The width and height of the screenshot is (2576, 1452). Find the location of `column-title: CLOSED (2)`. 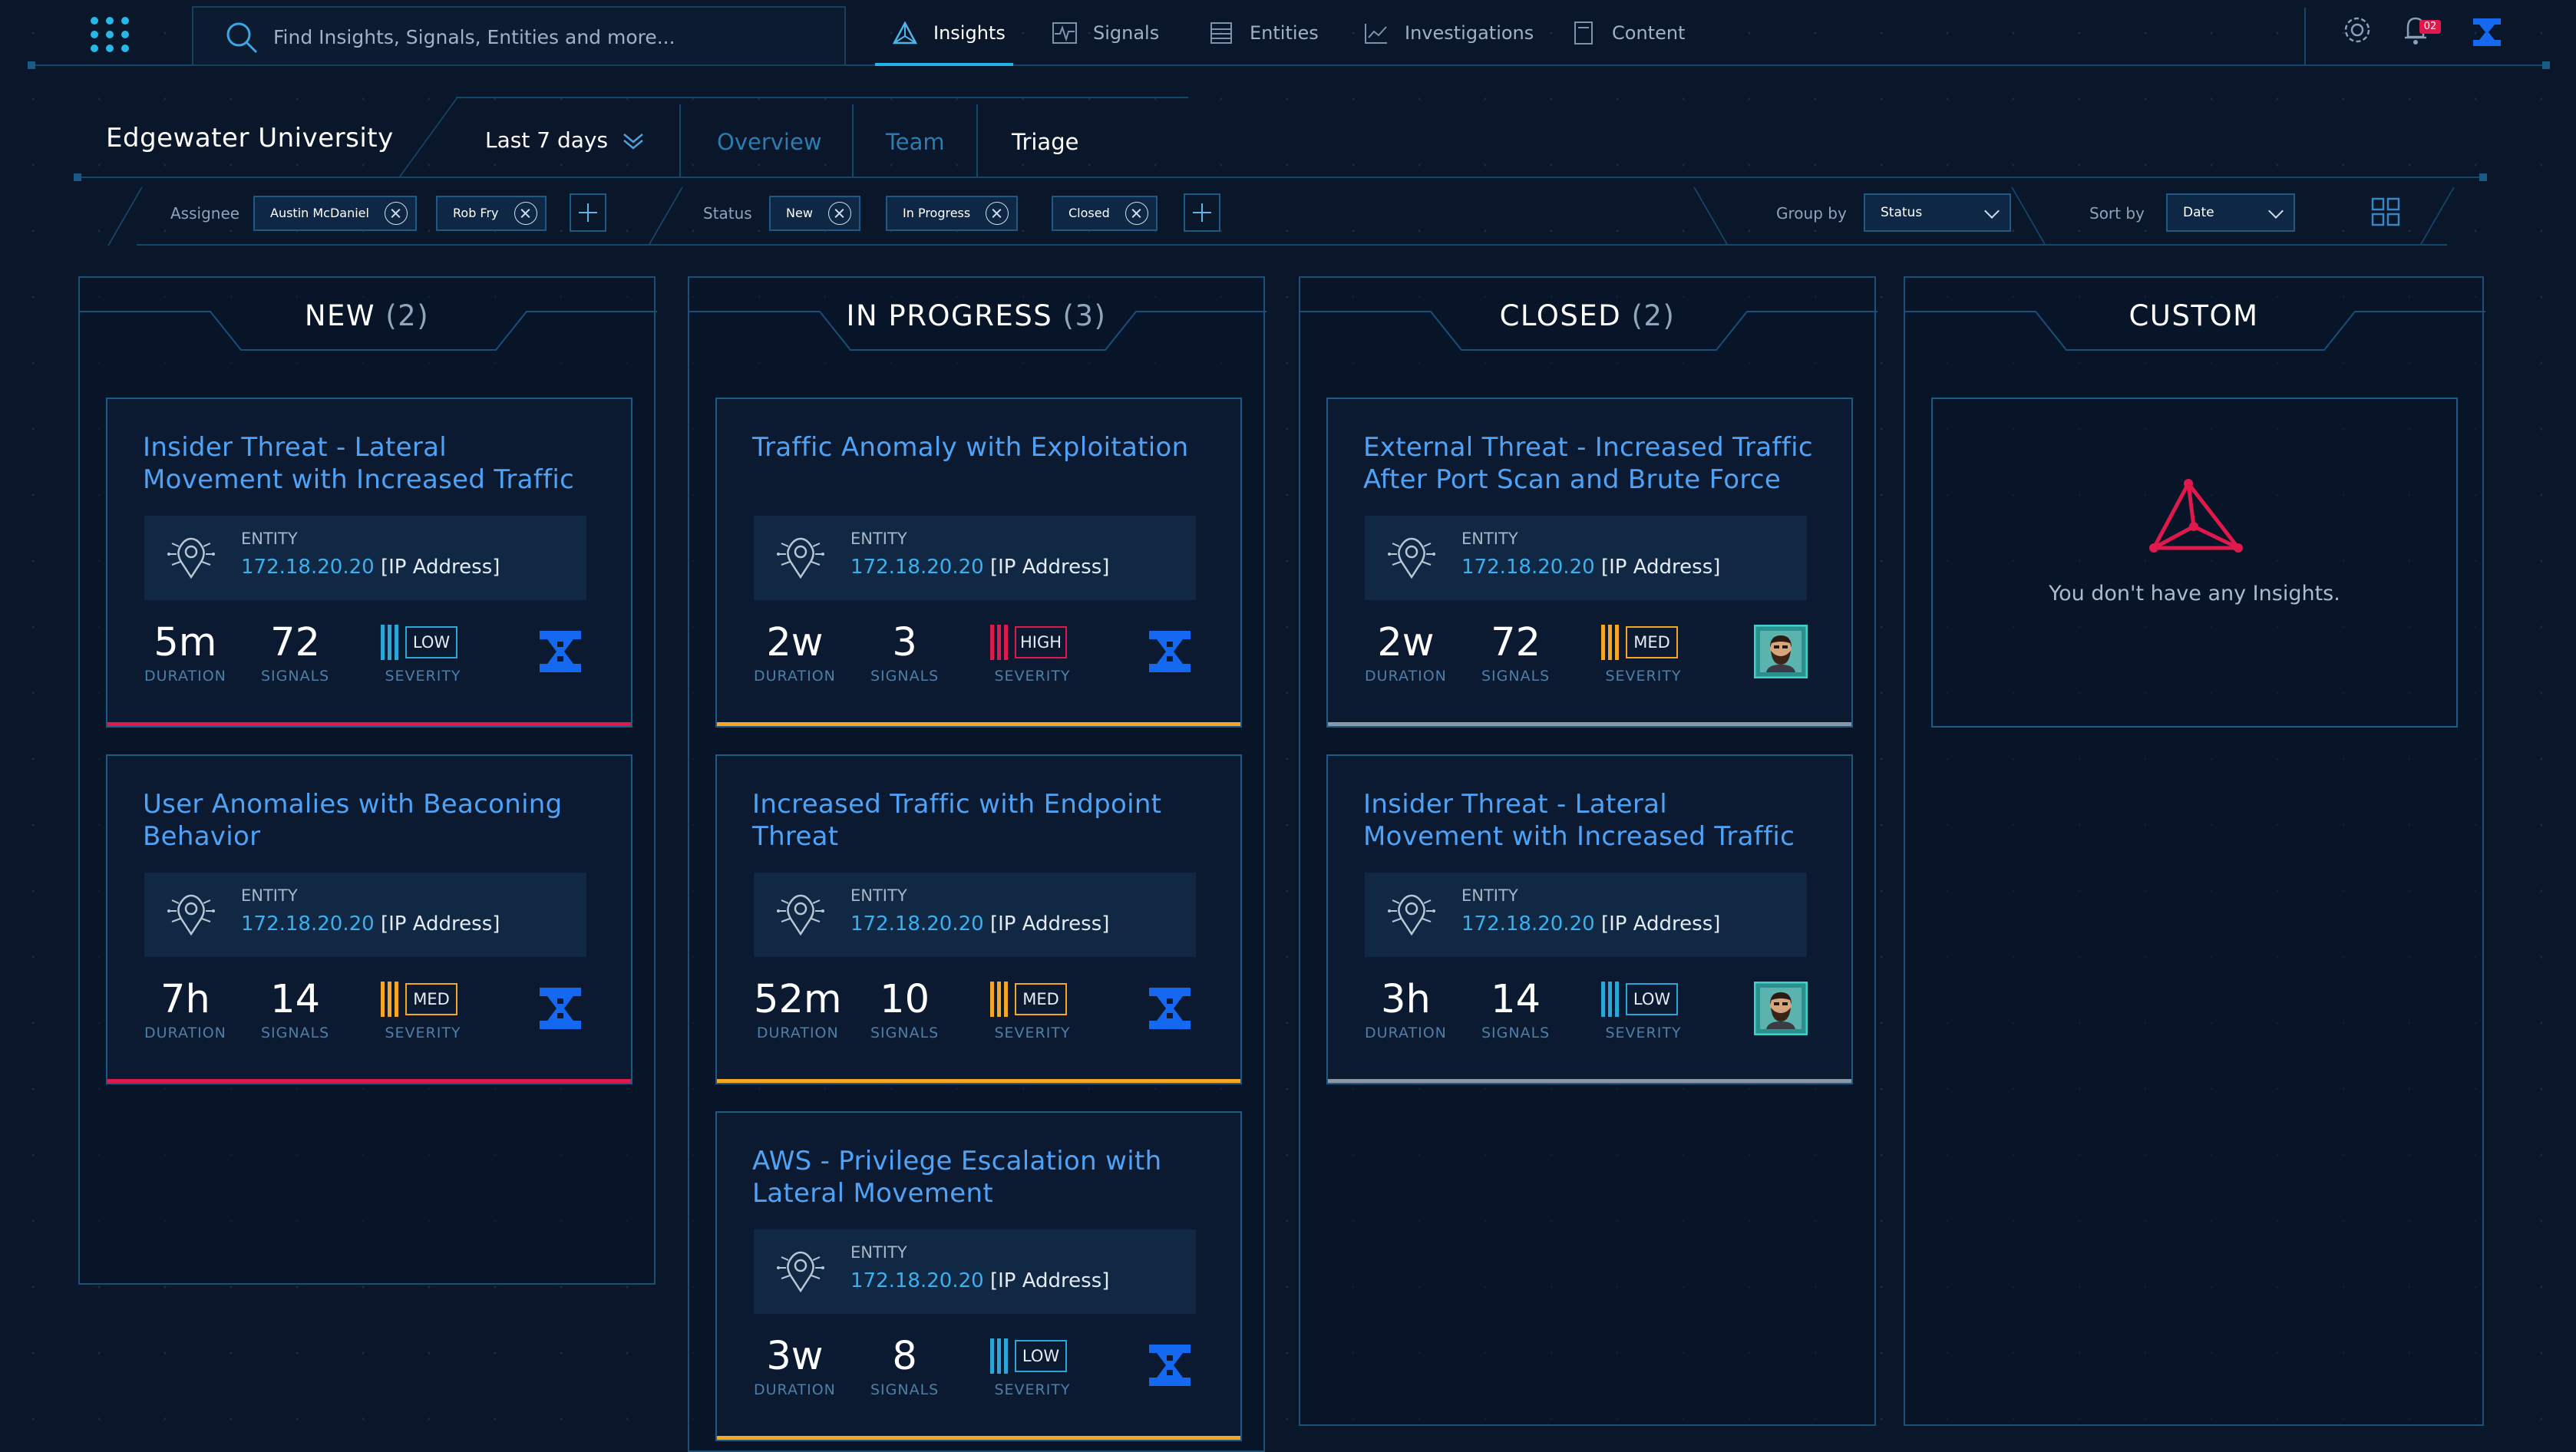

column-title: CLOSED (2) is located at coordinates (1587, 315).